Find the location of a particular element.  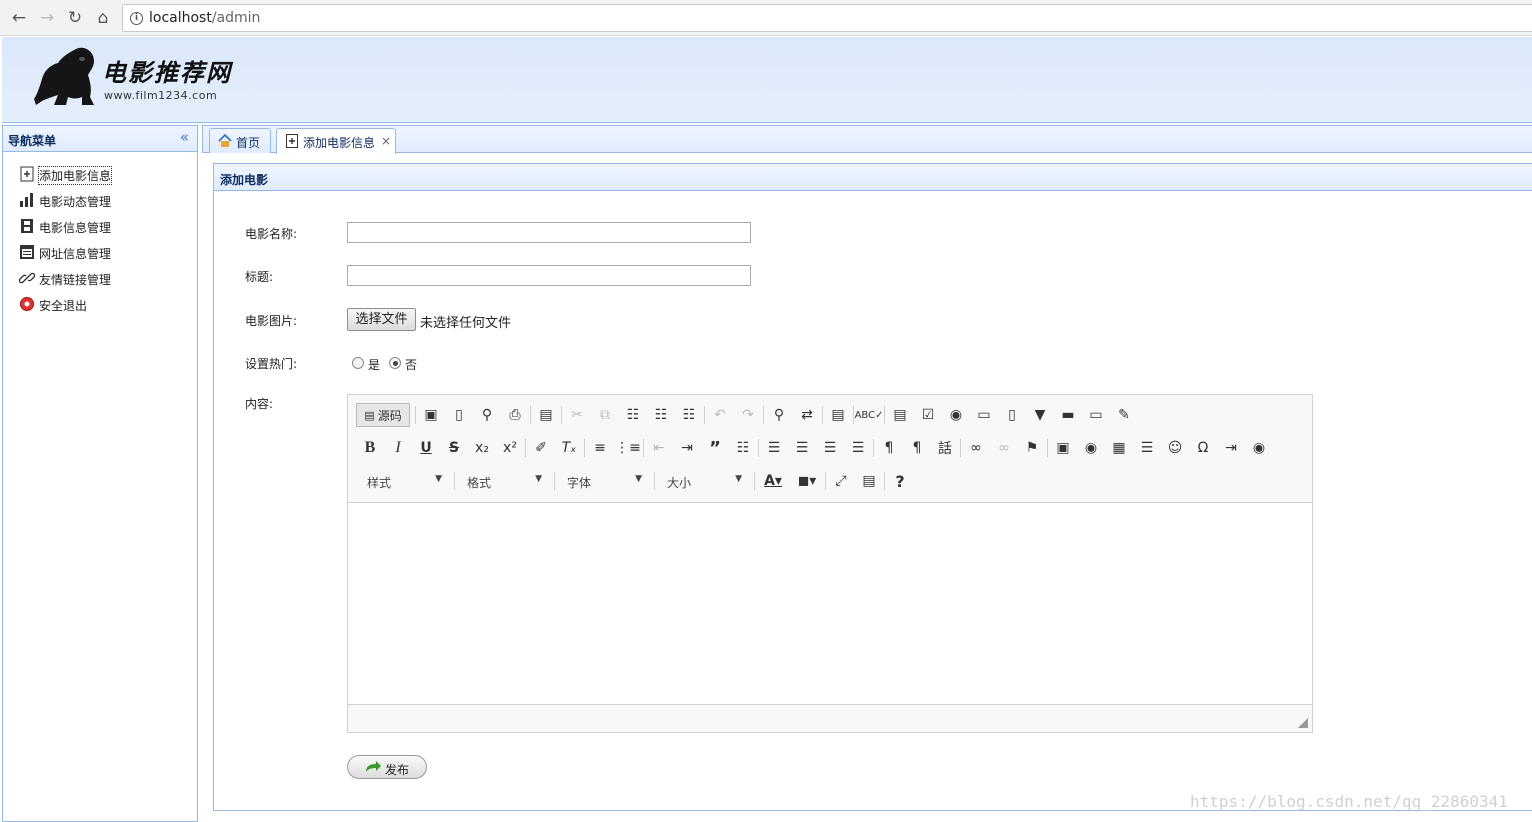

smiley-icon: ☺ is located at coordinates (1175, 448).